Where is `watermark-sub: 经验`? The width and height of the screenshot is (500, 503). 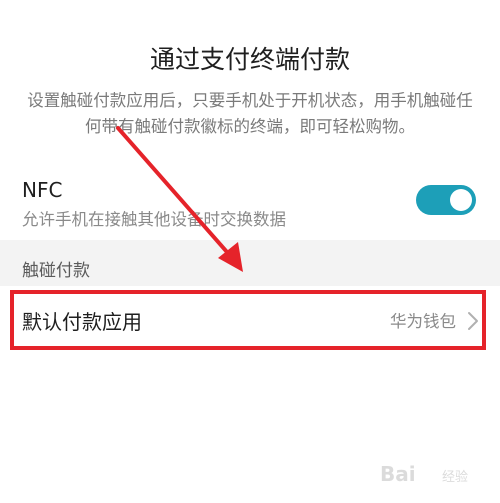 watermark-sub: 经验 is located at coordinates (455, 477).